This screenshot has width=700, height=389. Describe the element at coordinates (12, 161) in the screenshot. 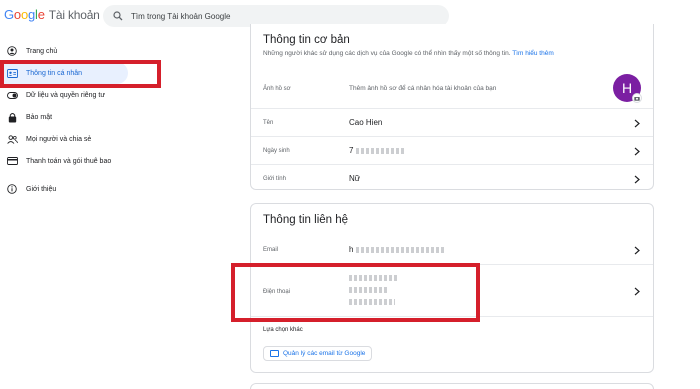

I see `credit-card-icon` at that location.